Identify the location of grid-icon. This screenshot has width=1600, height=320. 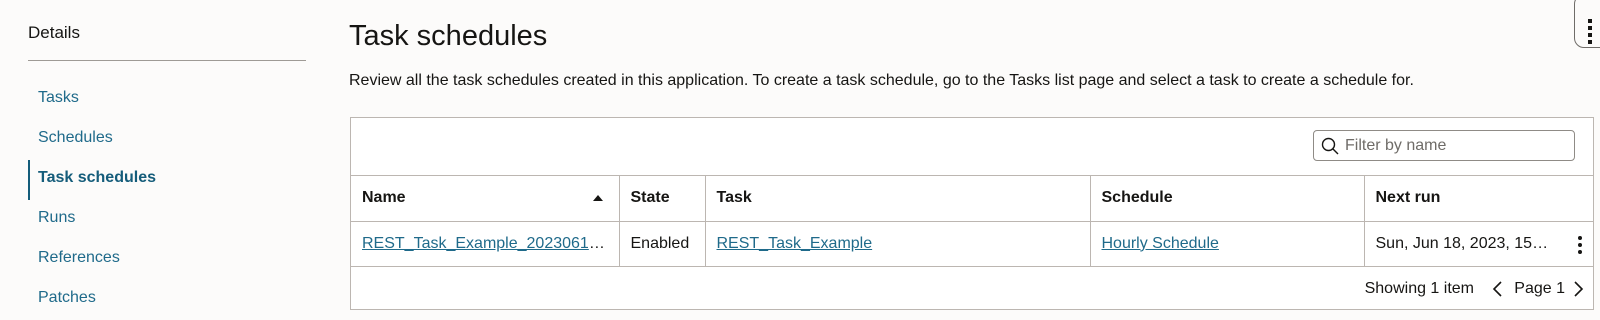
(1593, 31).